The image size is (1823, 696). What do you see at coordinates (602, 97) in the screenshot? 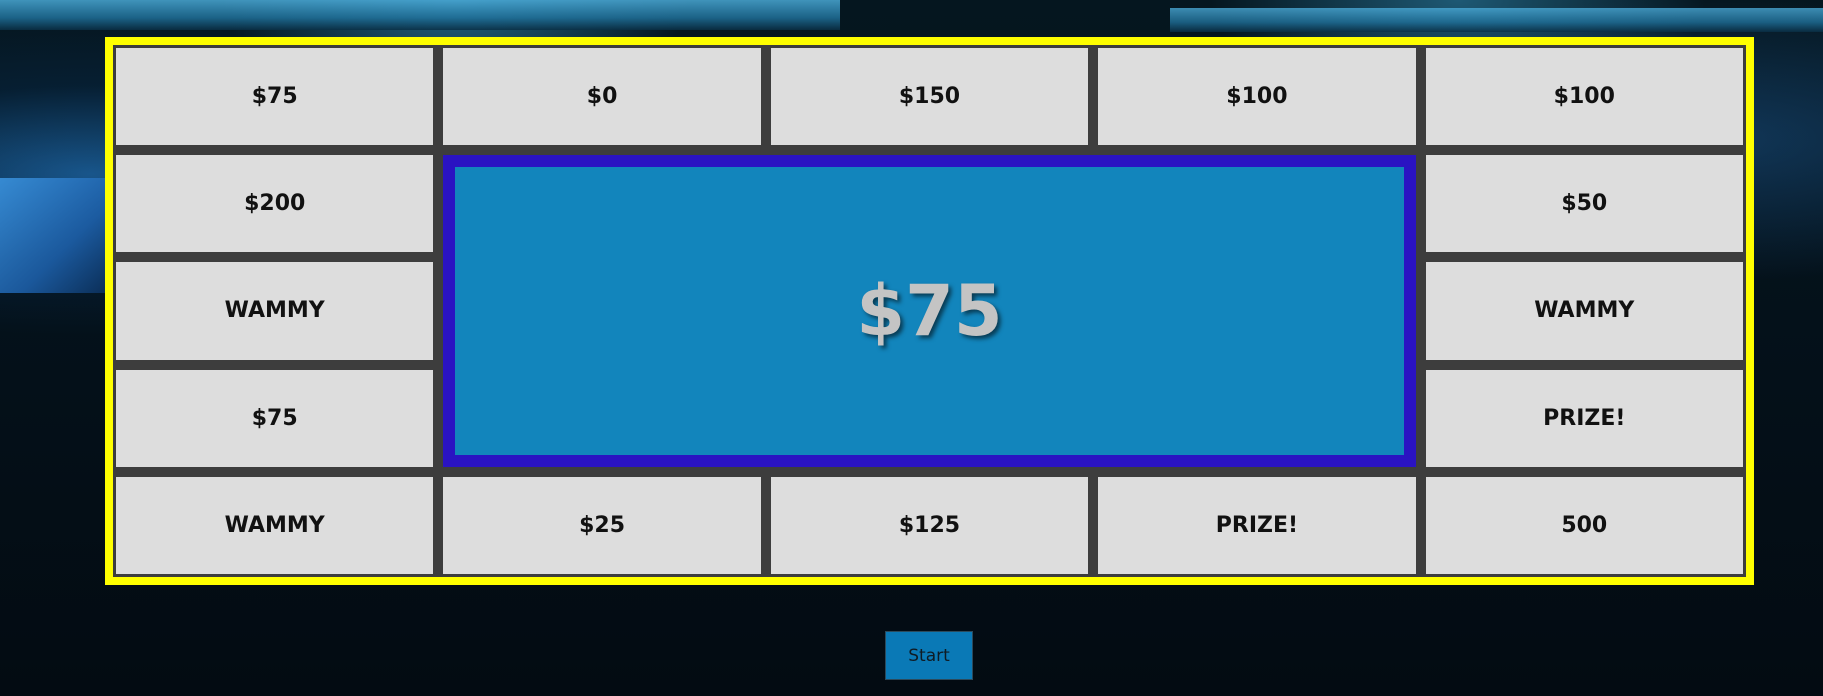
I see `board-tile: $0` at bounding box center [602, 97].